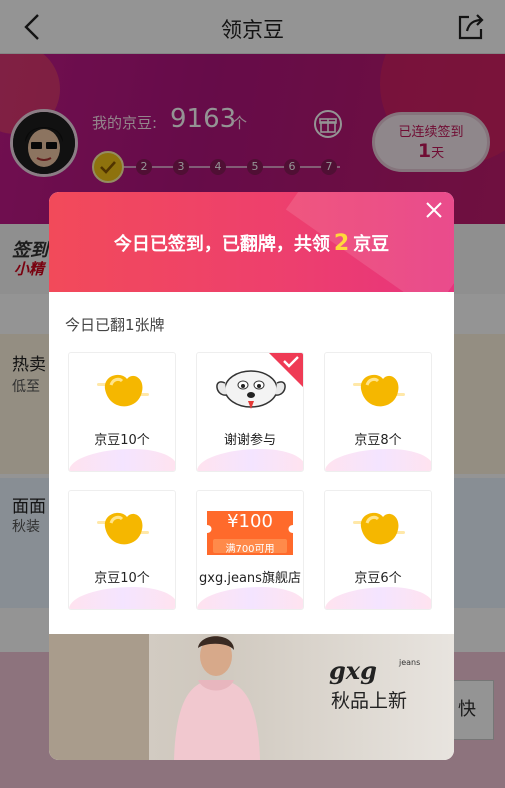 This screenshot has width=505, height=788. I want to click on ad-banner: gxg jeans 秋品上新, so click(251, 697).